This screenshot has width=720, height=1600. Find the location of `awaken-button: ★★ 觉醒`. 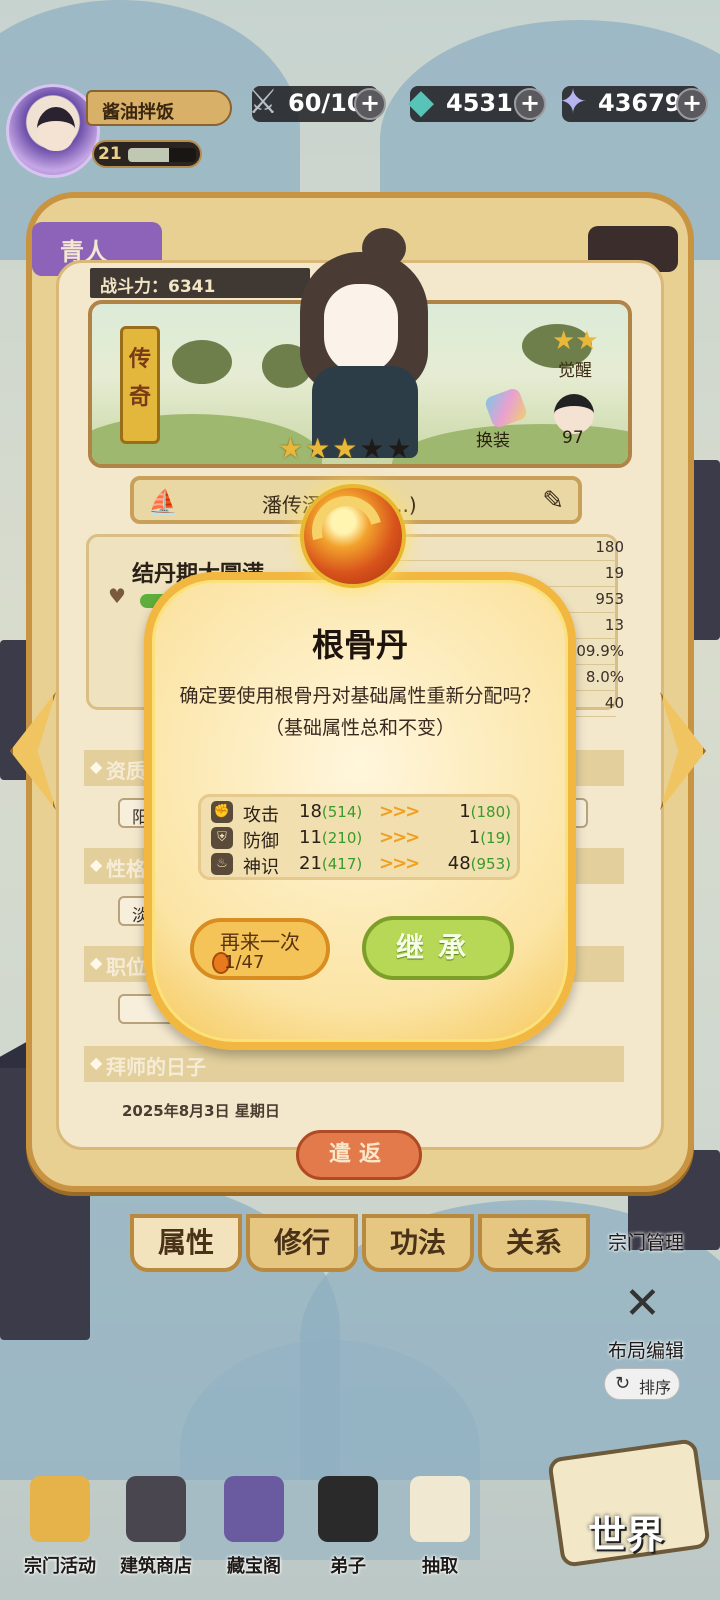

awaken-button: ★★ 觉醒 is located at coordinates (582, 355).